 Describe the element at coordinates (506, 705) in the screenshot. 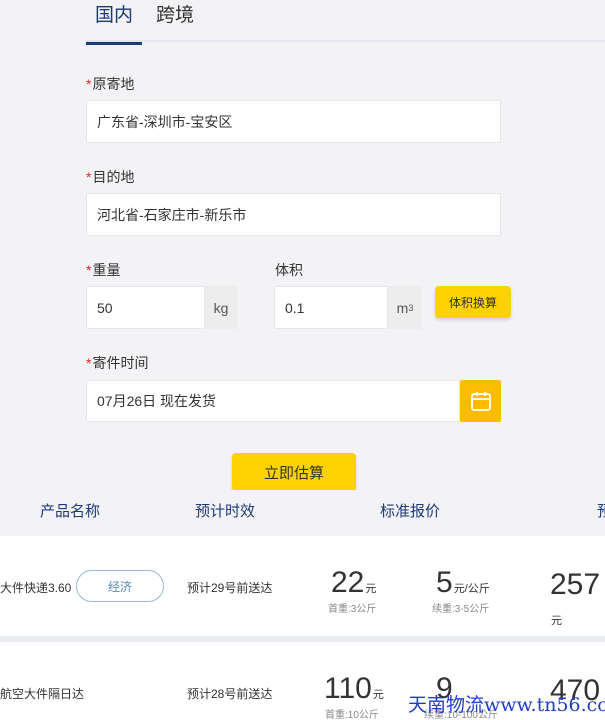

I see `watermark: 天南物流www.tn56.com` at that location.